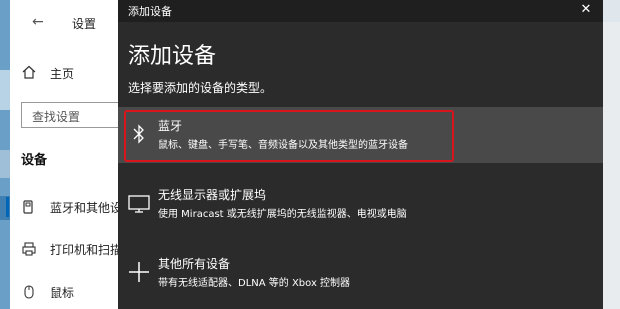 This screenshot has height=309, width=620. Describe the element at coordinates (62, 74) in the screenshot. I see `home-label: 主页` at that location.